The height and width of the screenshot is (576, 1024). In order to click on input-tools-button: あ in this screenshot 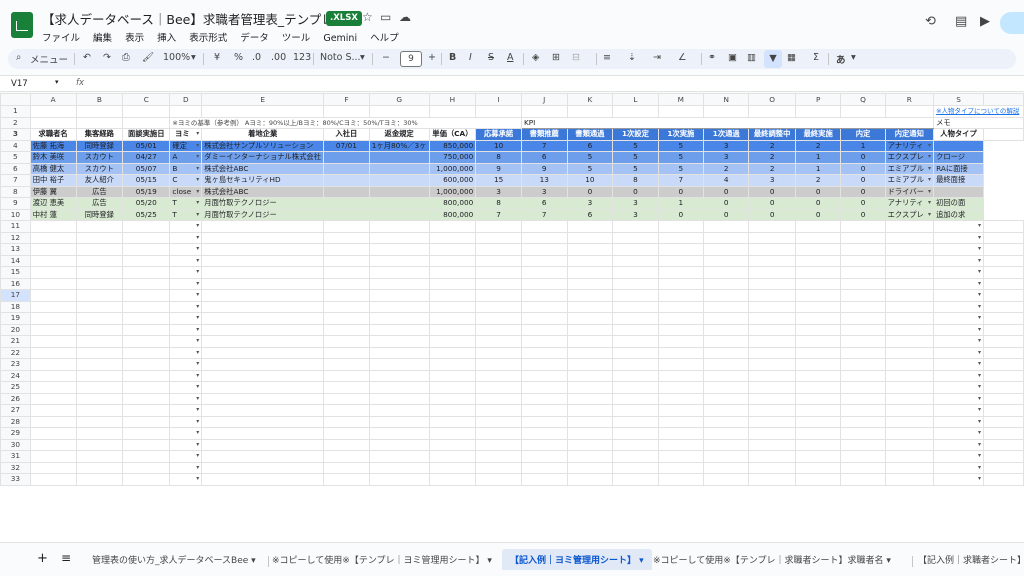, I will do `click(841, 59)`.